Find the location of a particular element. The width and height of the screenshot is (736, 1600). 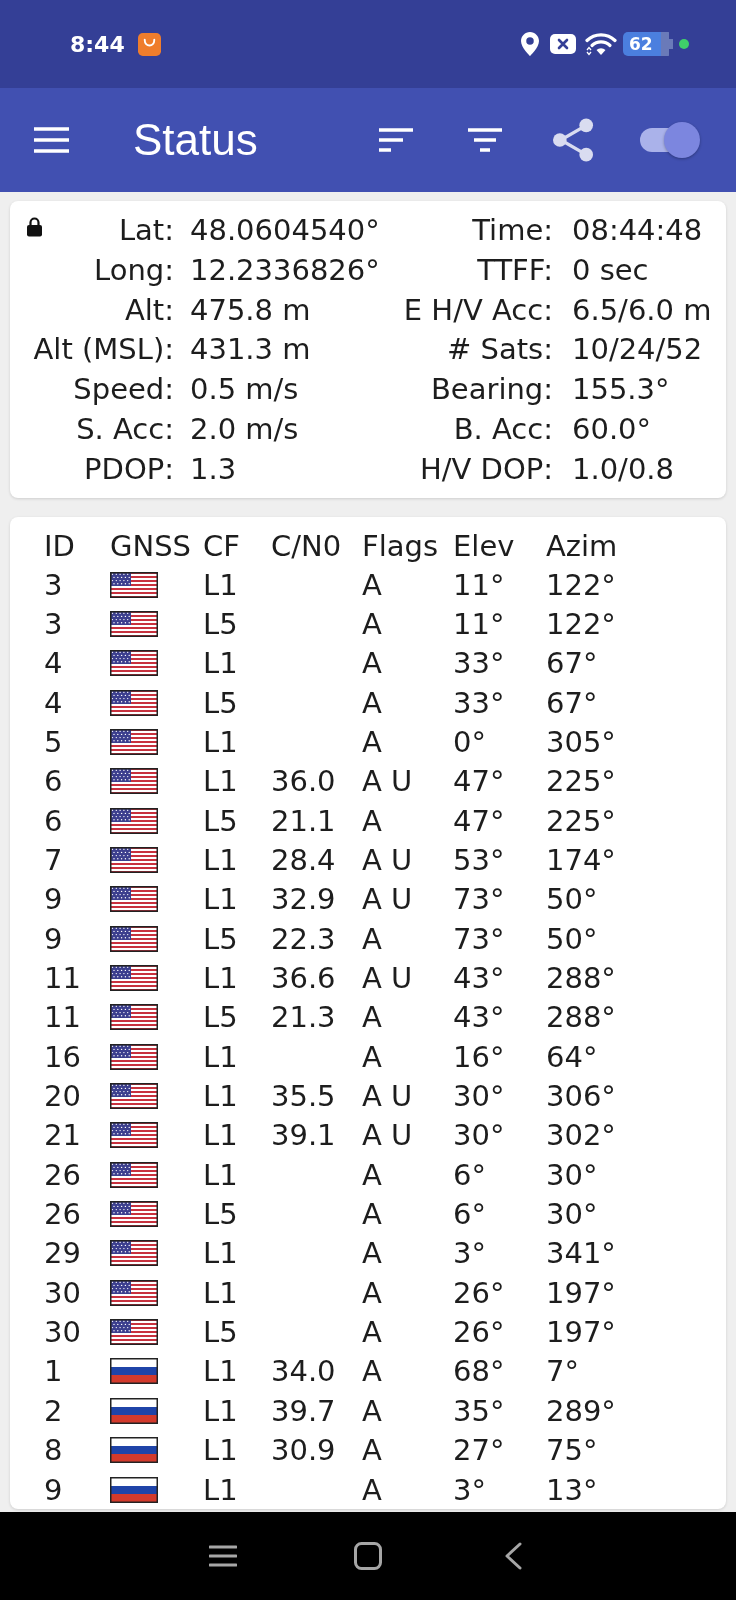

column-header: Elev is located at coordinates (484, 546).